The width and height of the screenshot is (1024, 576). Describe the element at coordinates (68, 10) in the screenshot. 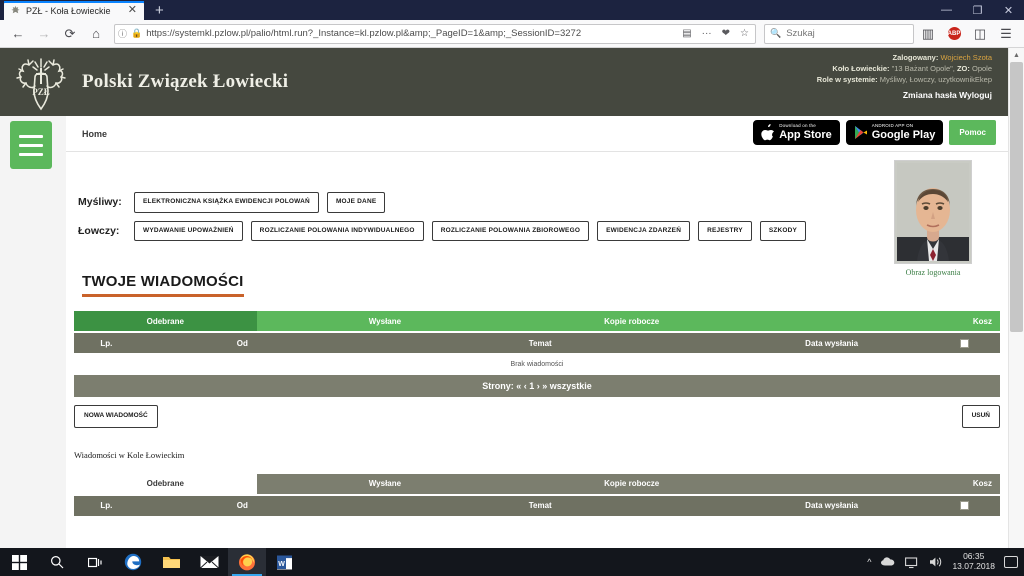

I see `browser-tab-title: PZŁ - Koła Łowieckie` at that location.